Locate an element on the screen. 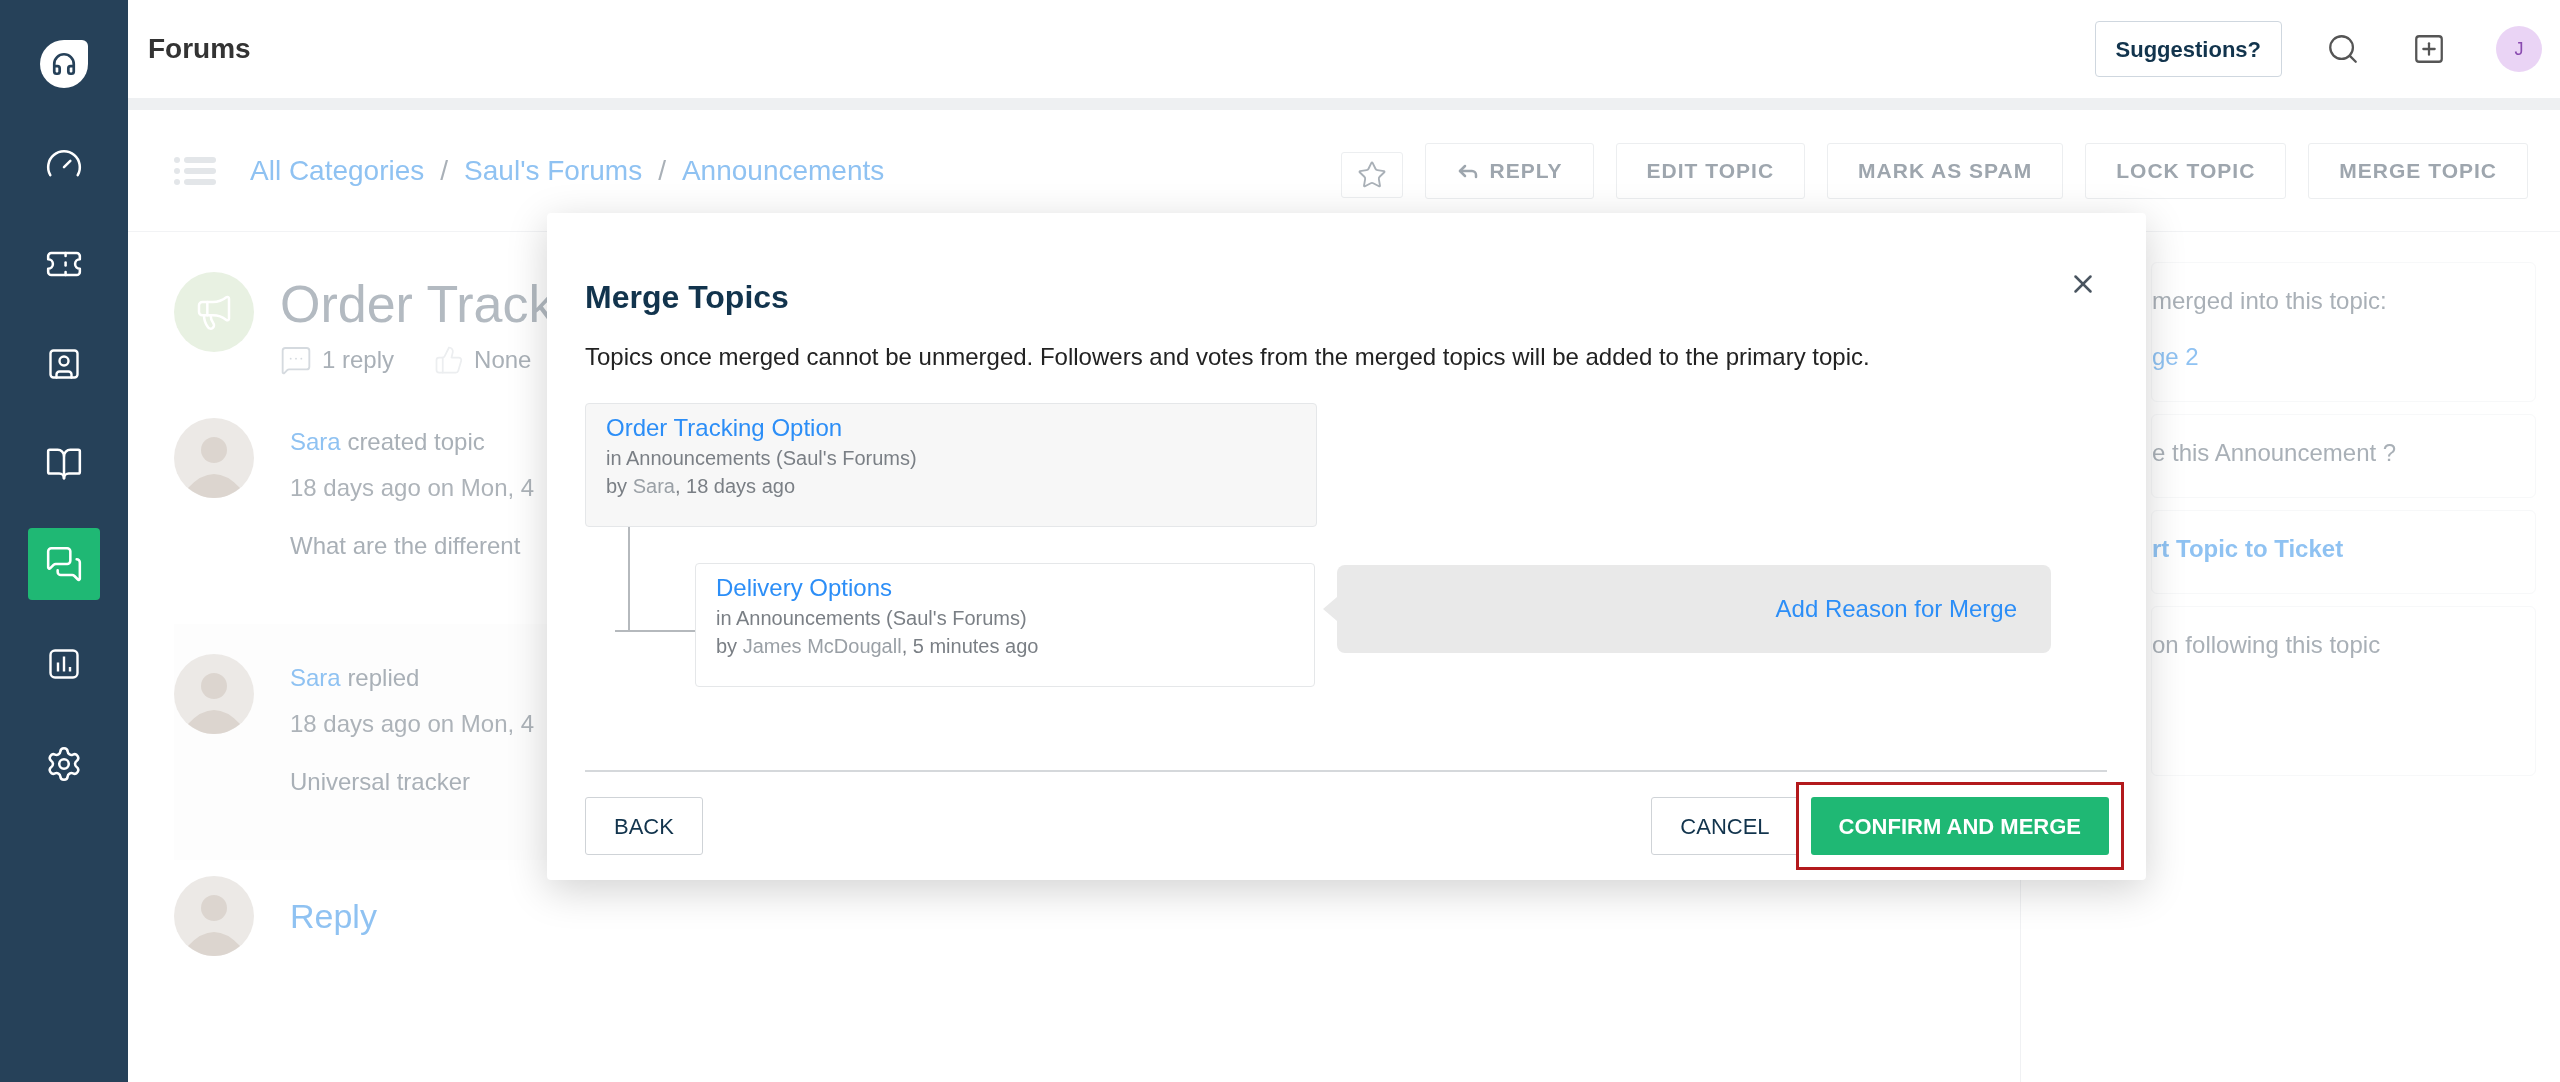  info-text: e this Announcement ? is located at coordinates (2275, 453).